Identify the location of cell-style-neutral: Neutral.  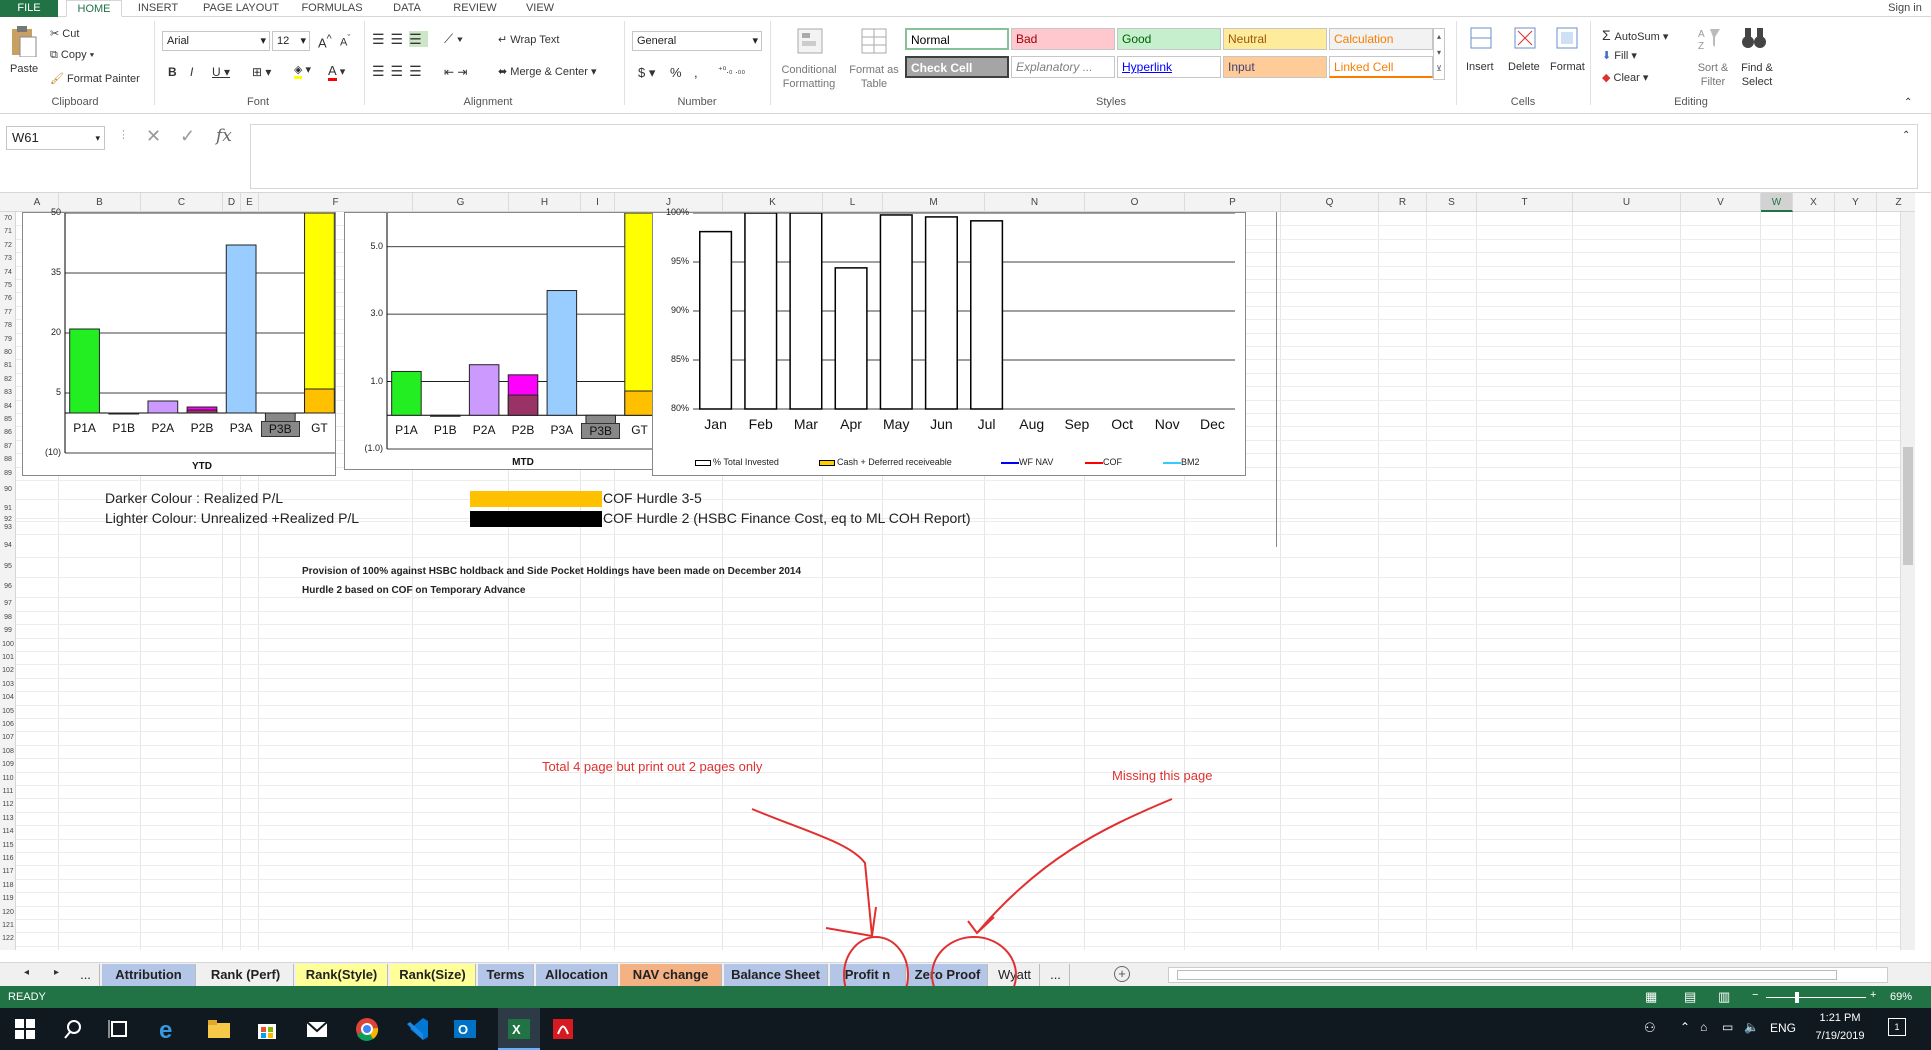
(1275, 39).